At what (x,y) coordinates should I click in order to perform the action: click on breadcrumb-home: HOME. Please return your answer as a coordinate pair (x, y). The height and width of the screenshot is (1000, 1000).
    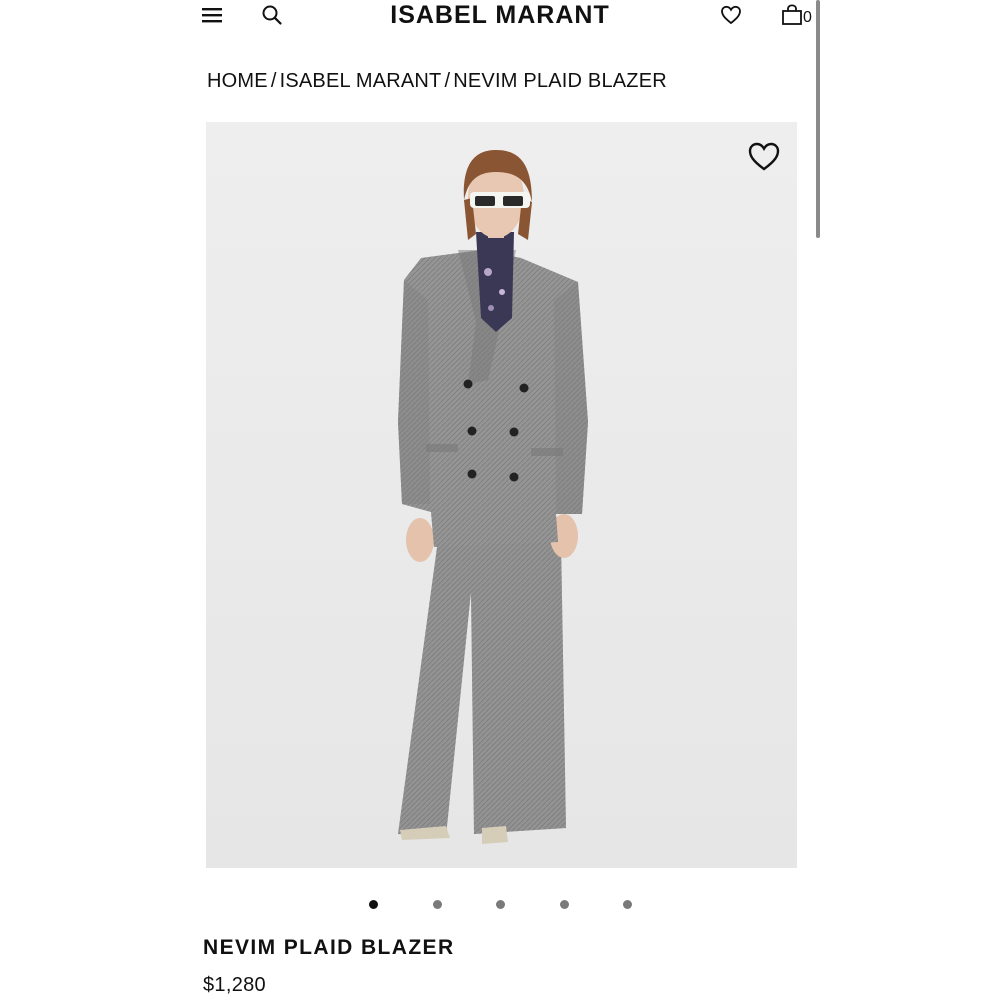
    Looking at the image, I should click on (237, 81).